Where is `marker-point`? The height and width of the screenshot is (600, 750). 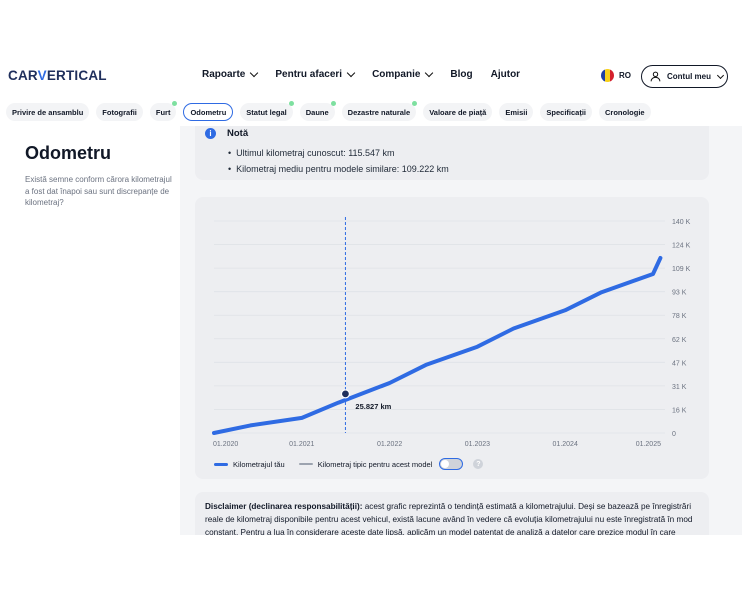 marker-point is located at coordinates (345, 394).